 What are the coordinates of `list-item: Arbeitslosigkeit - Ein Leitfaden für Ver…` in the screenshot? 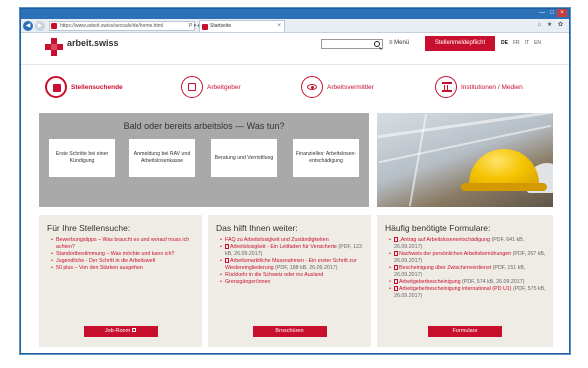 It's located at (292, 251).